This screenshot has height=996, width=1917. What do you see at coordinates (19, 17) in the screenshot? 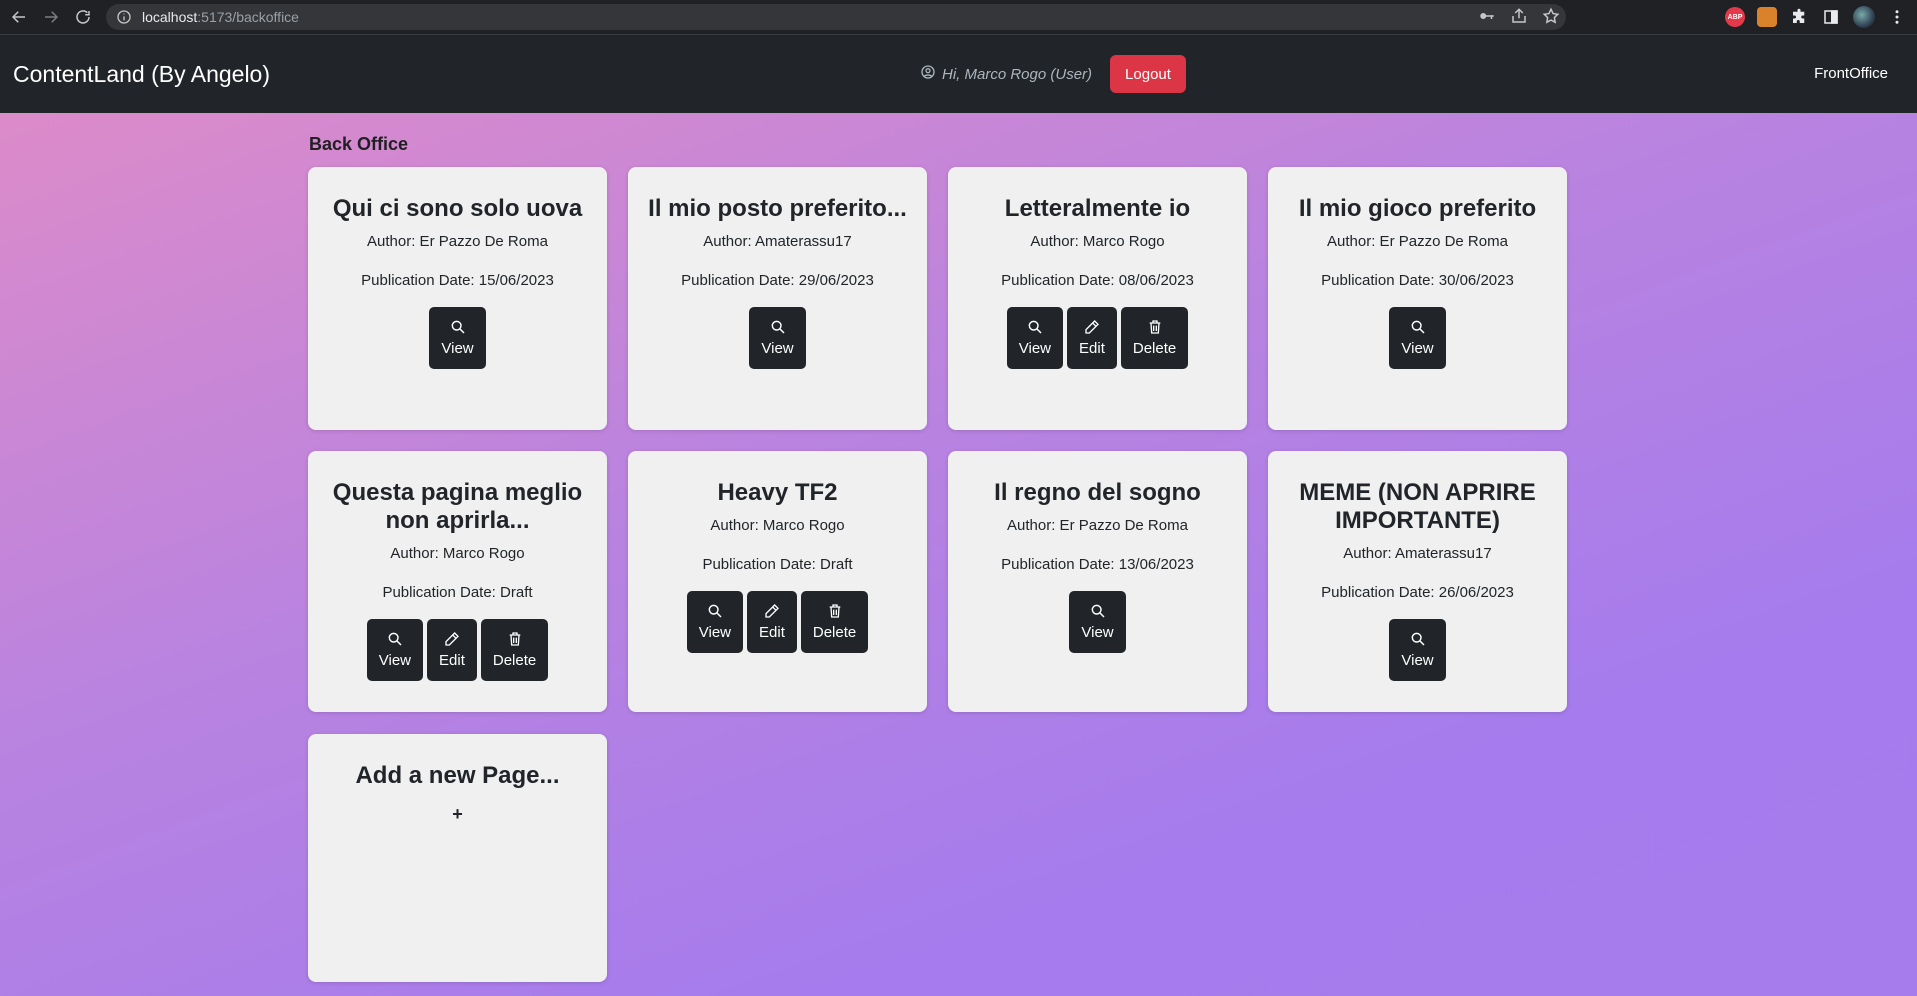
I see `back-arrow-icon` at bounding box center [19, 17].